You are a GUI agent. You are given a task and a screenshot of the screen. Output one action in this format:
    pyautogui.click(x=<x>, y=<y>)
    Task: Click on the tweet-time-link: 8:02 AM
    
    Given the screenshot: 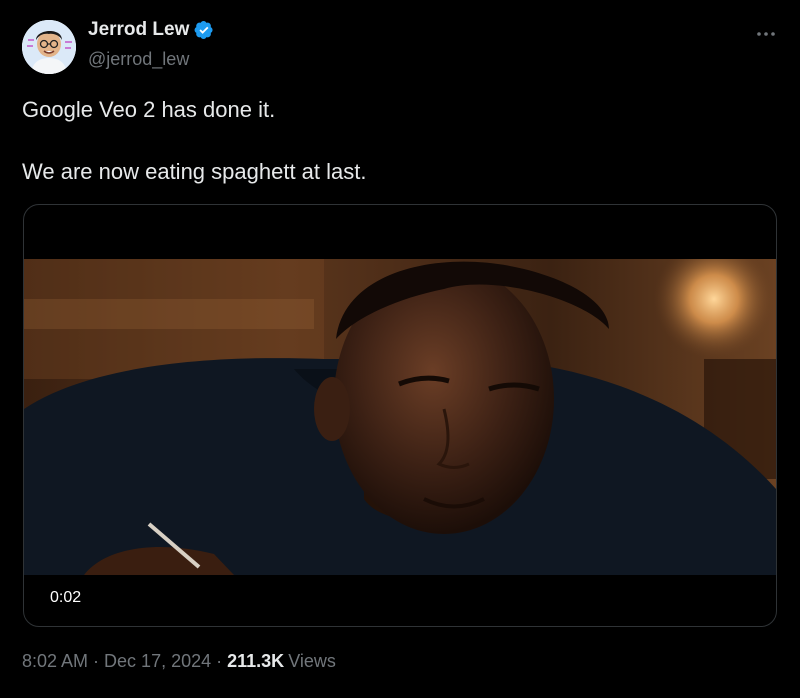 What is the action you would take?
    pyautogui.click(x=55, y=661)
    